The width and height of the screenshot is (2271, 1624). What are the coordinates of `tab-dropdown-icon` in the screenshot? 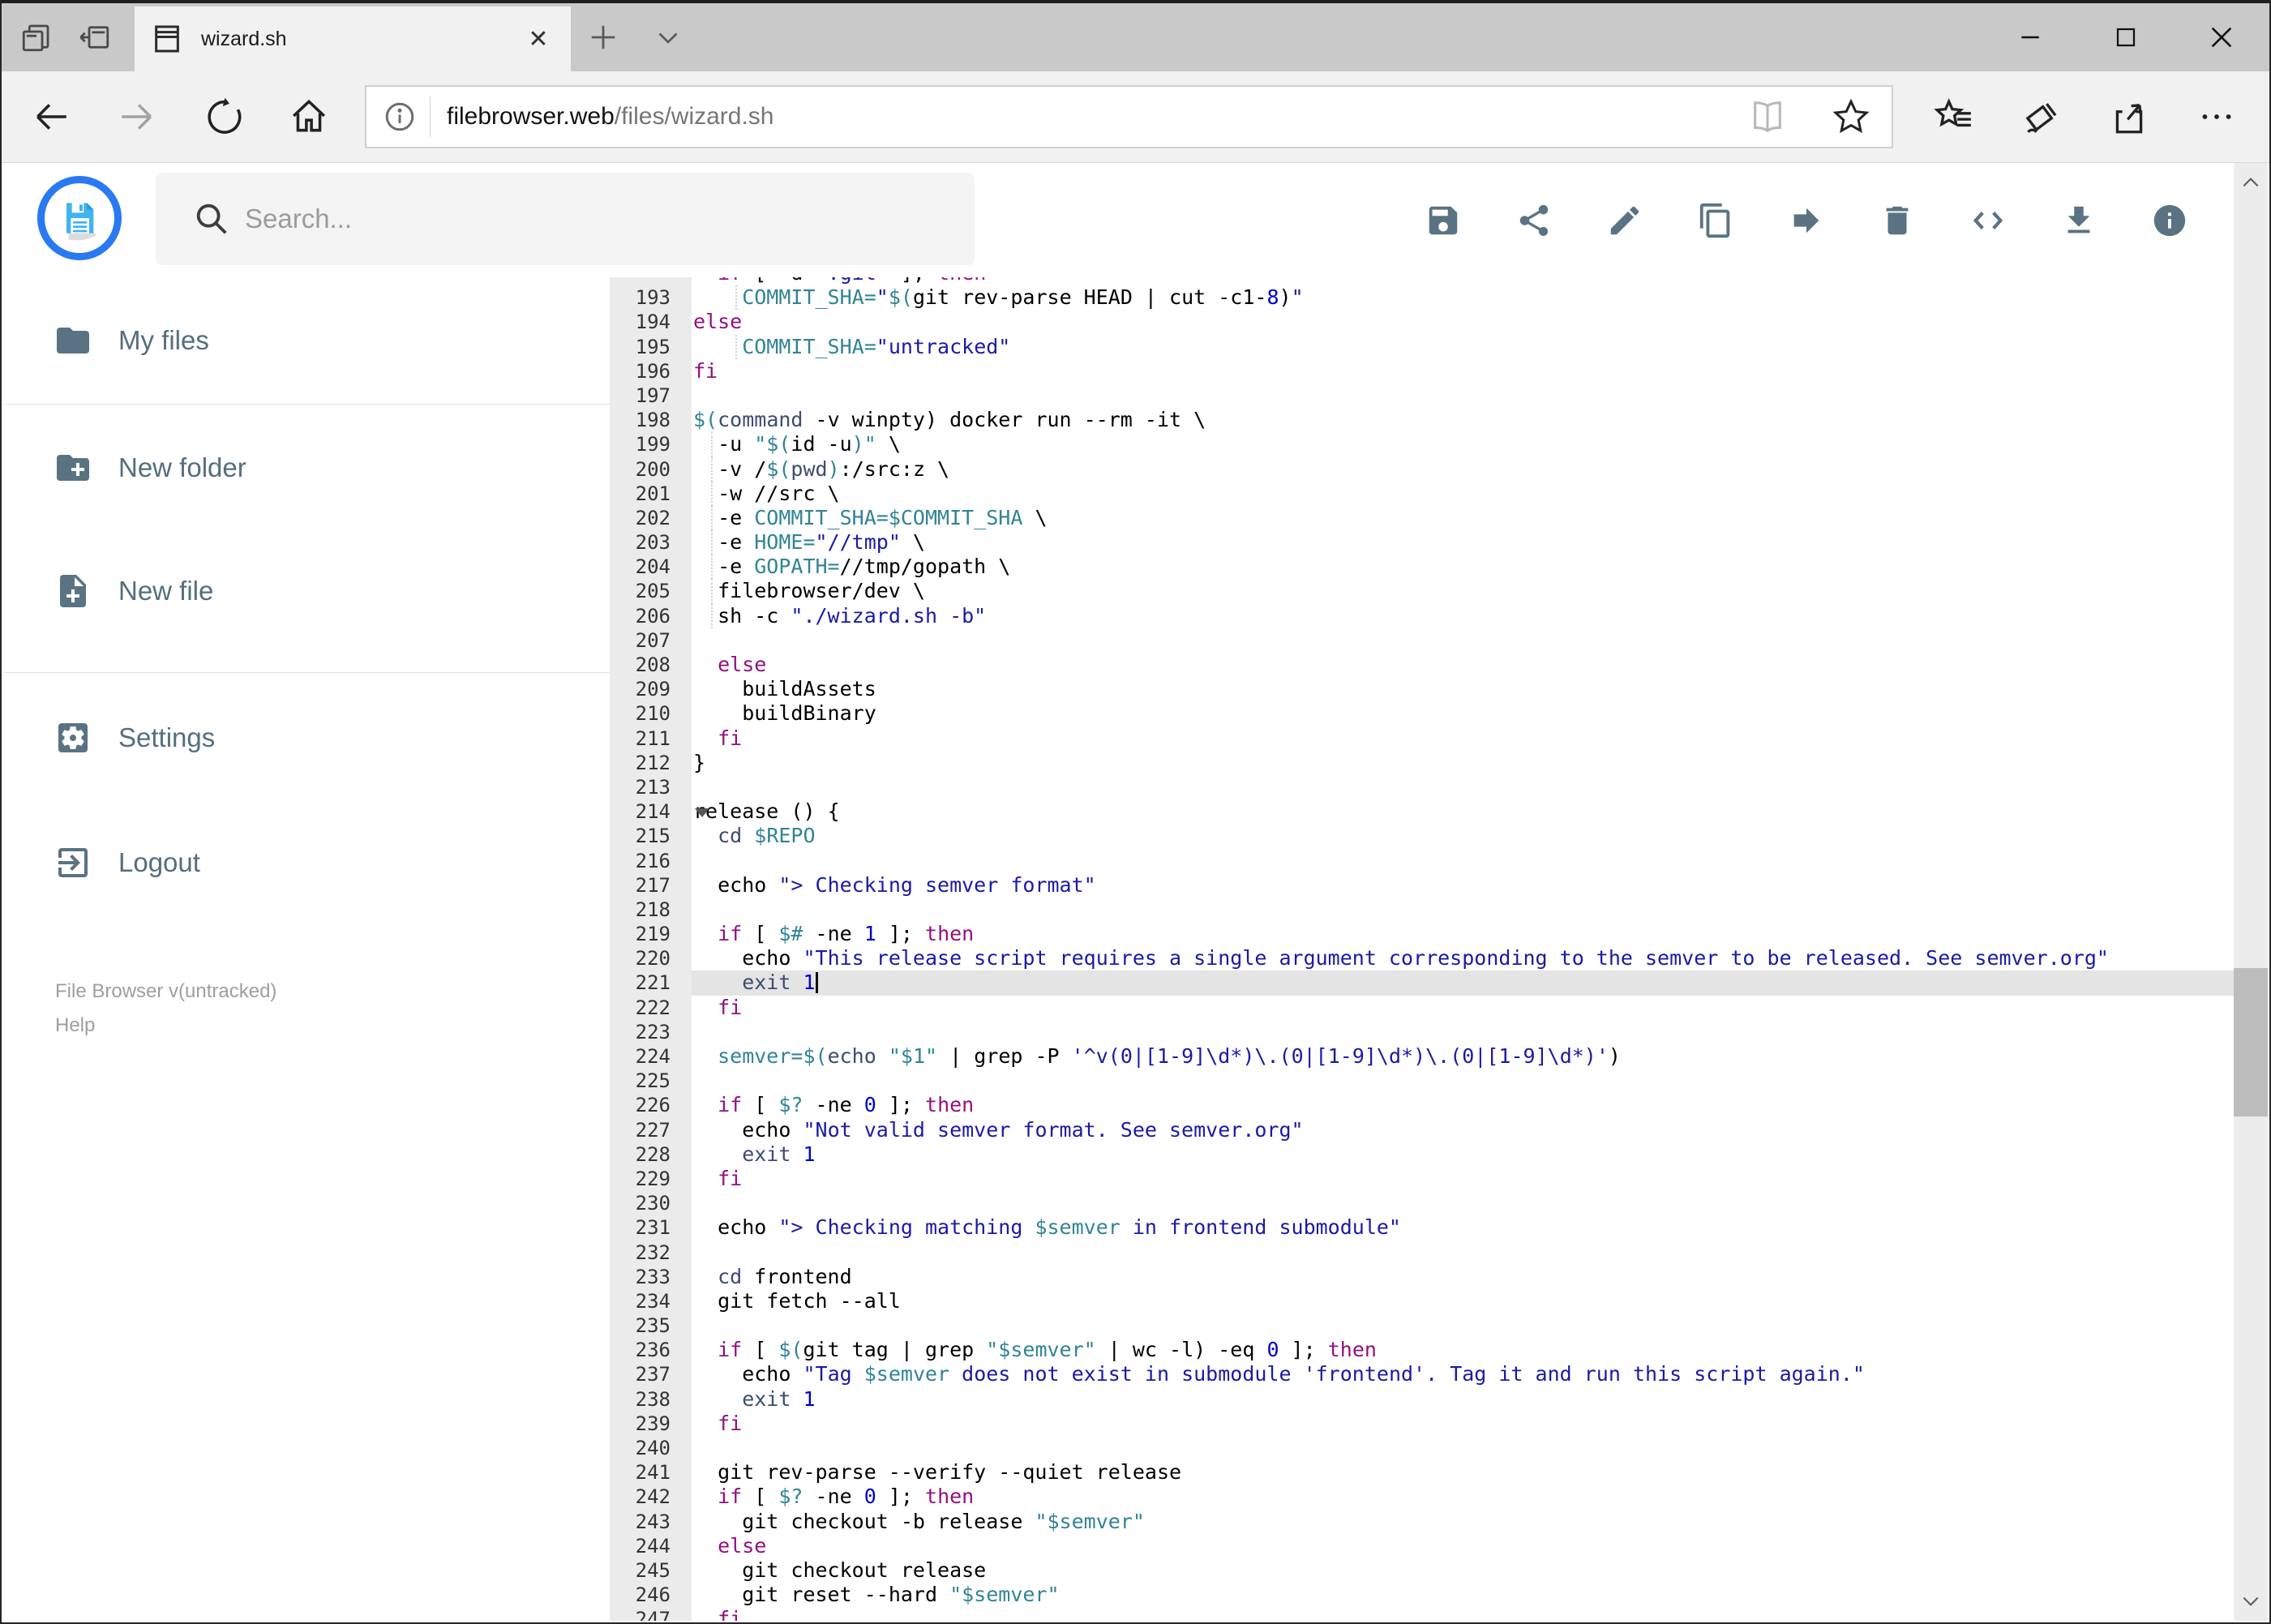 It's located at (668, 37).